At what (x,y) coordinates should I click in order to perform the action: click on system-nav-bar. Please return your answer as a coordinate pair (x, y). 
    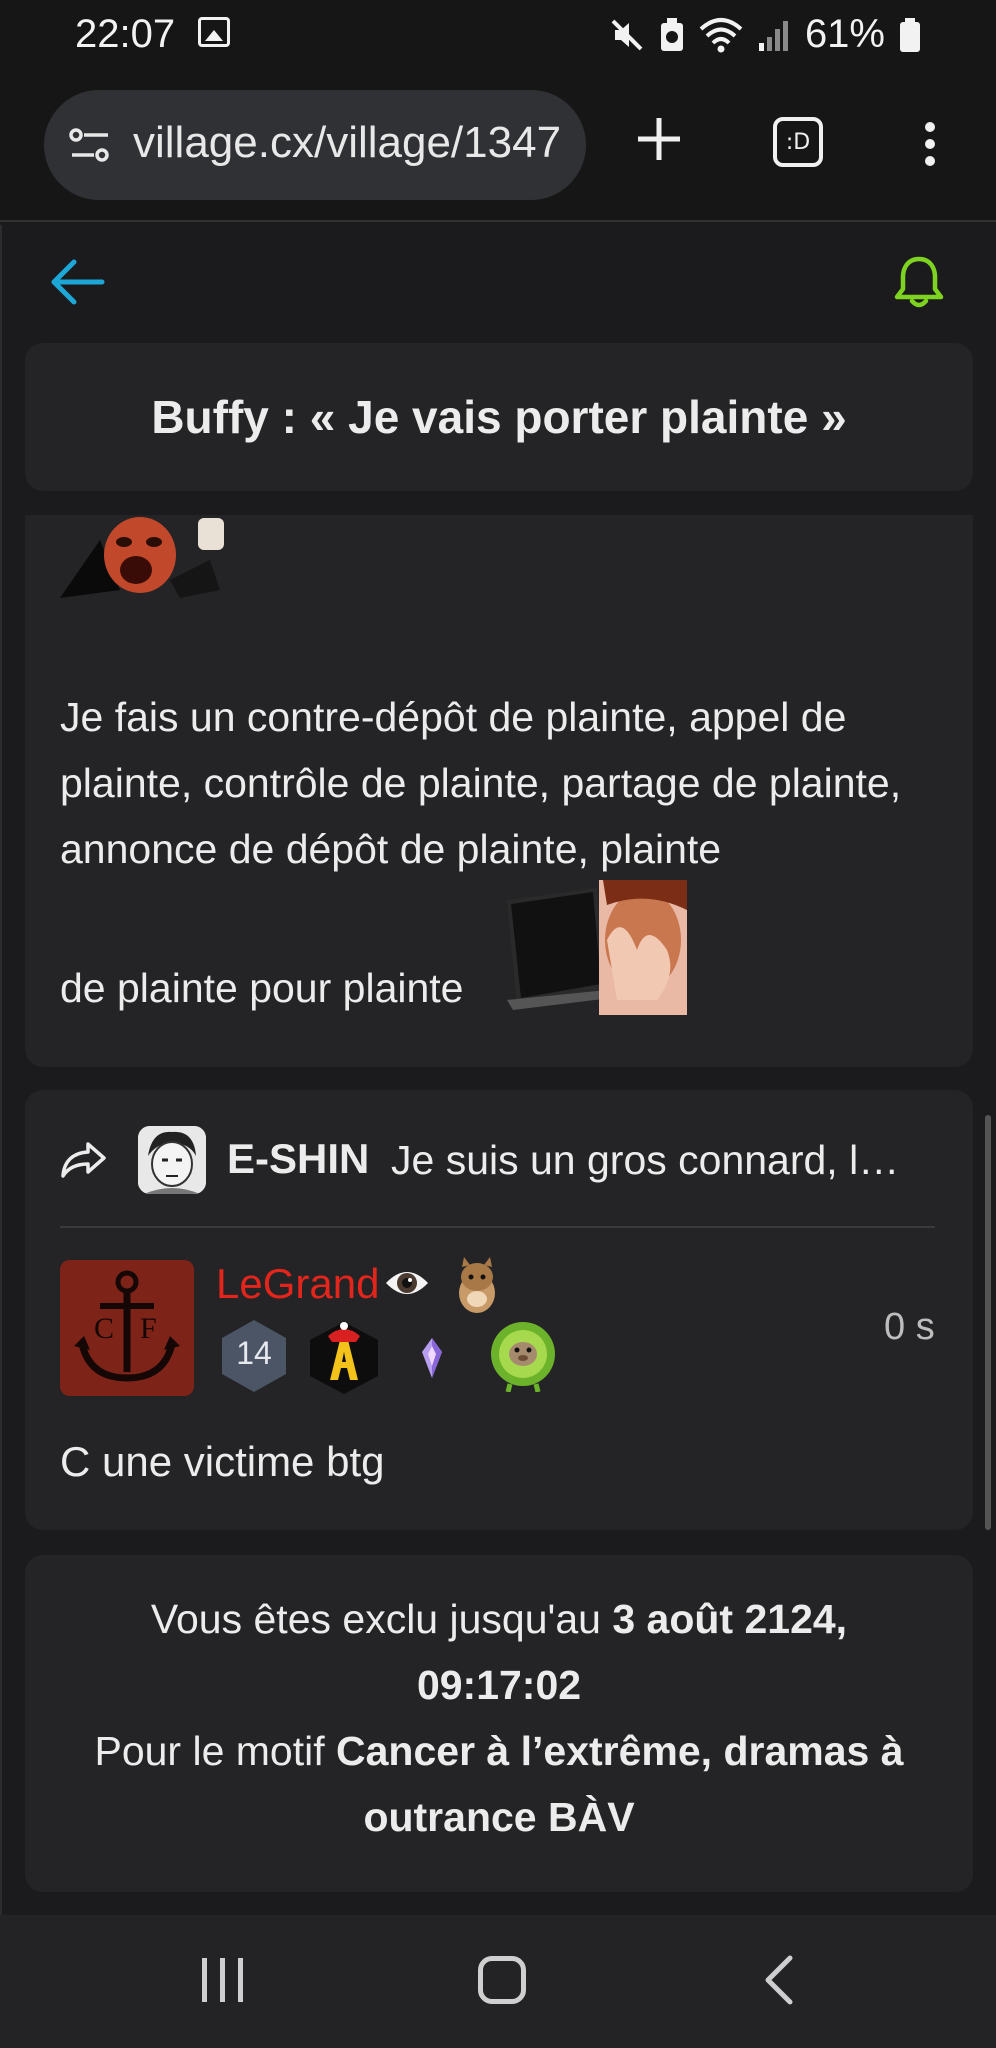
    Looking at the image, I should click on (498, 1981).